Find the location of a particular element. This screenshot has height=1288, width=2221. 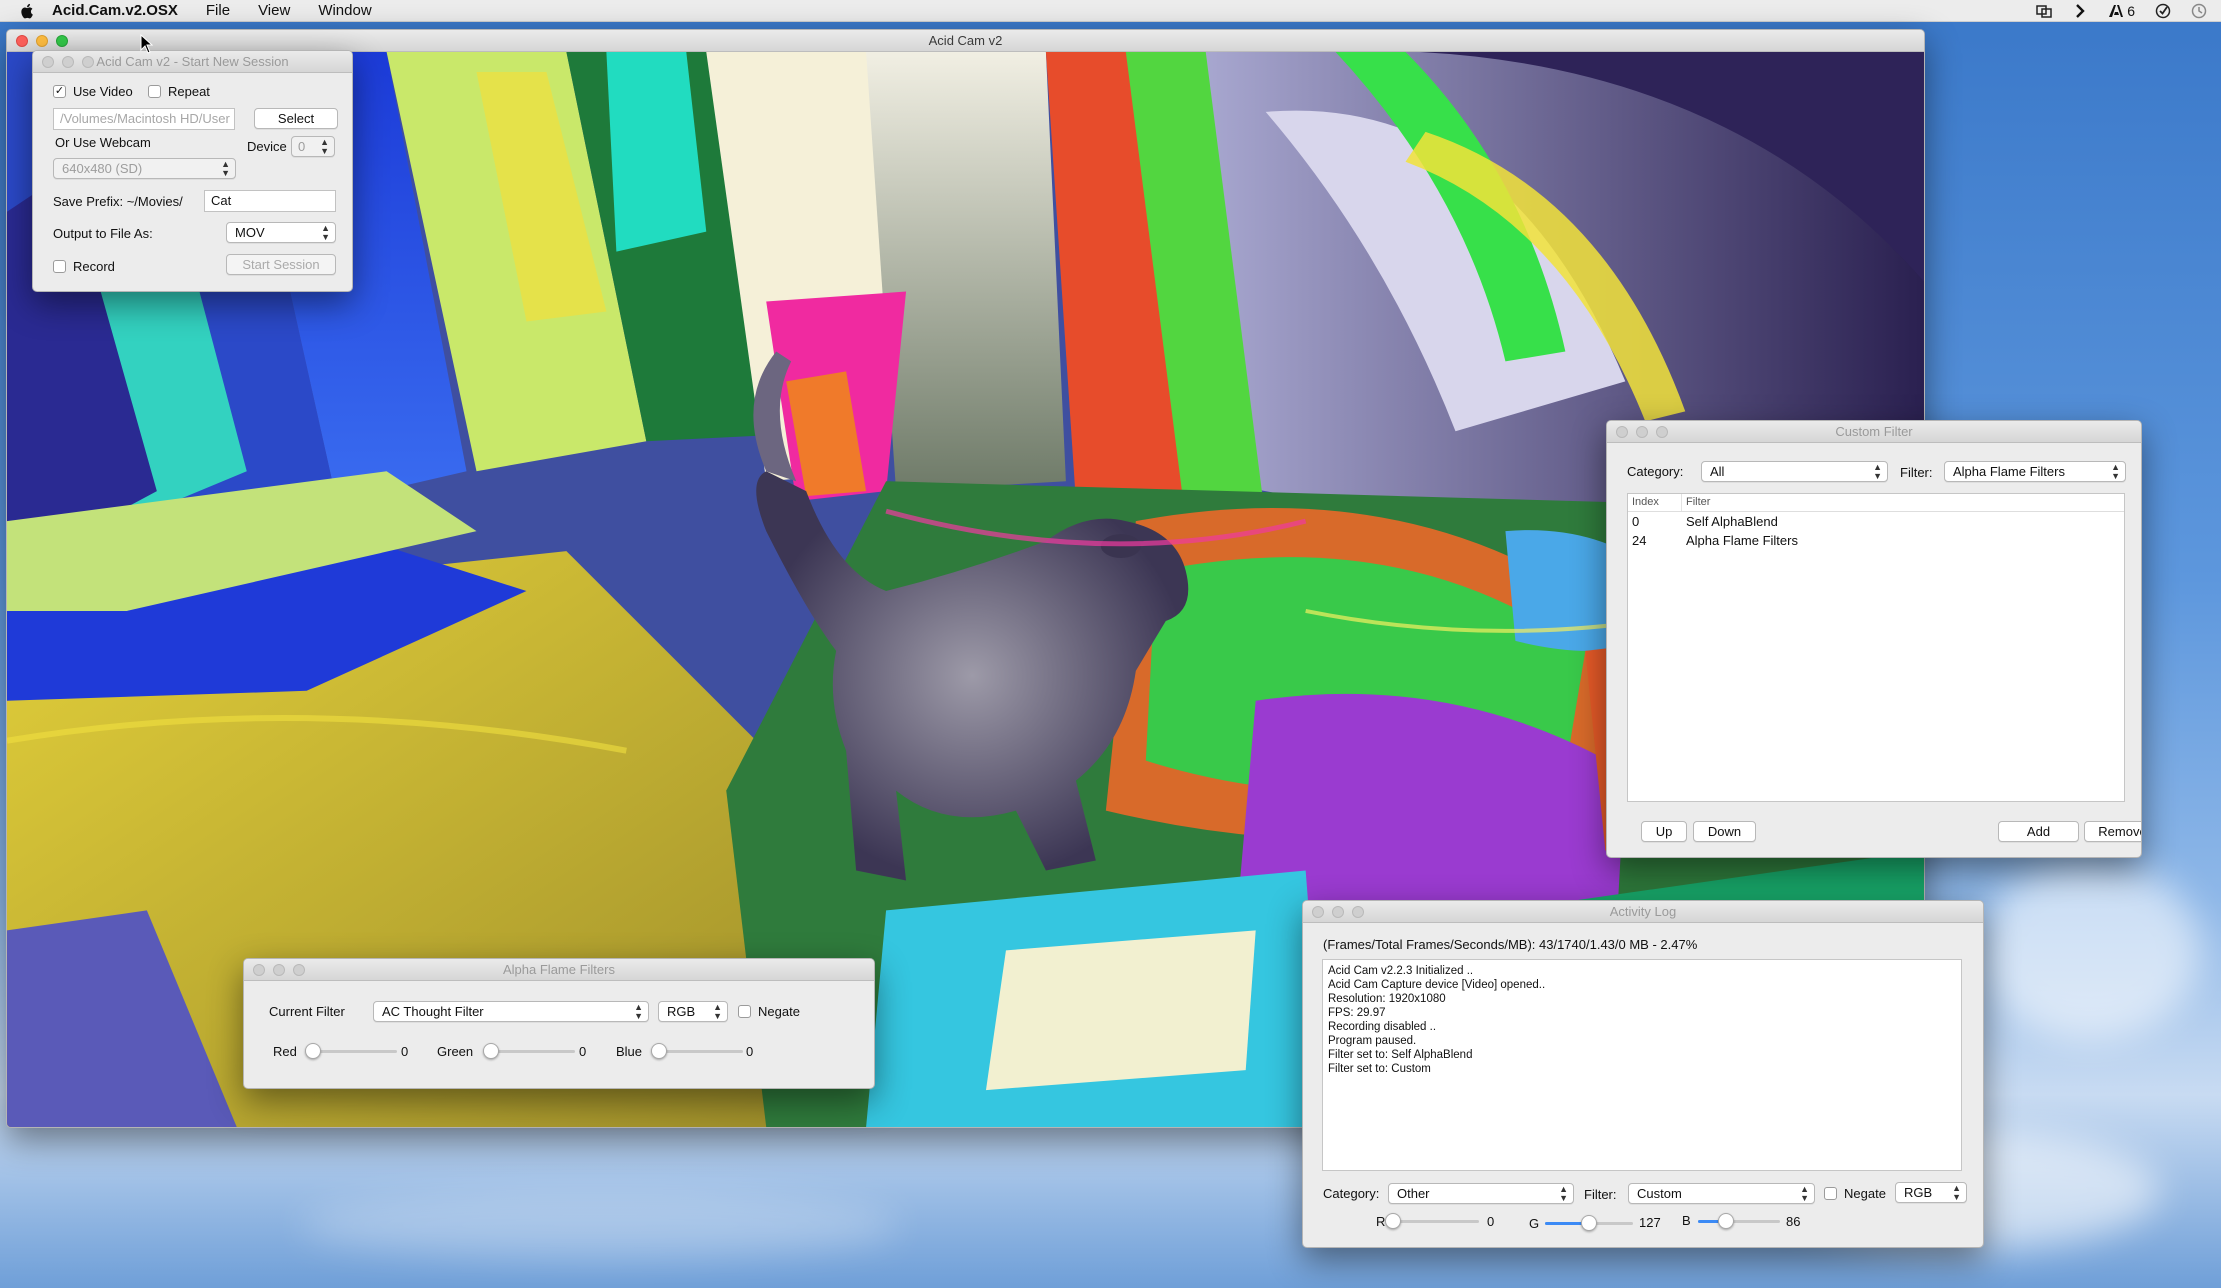

menu-file: File is located at coordinates (218, 10).